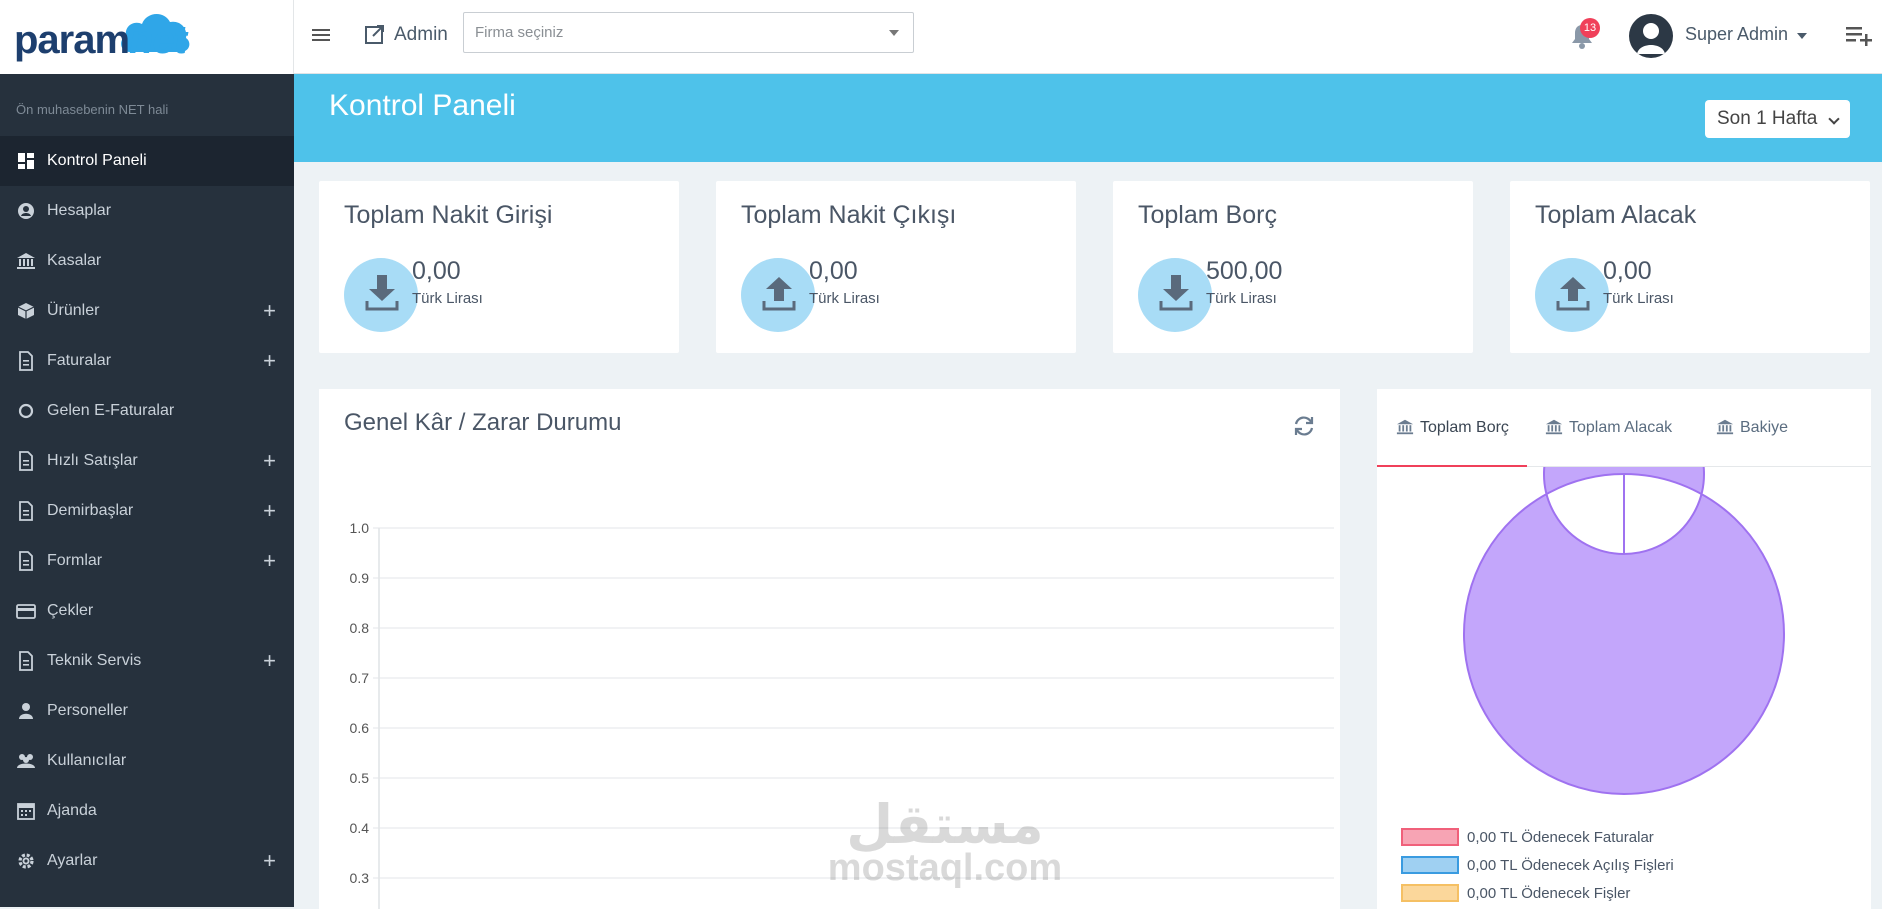 Image resolution: width=1882 pixels, height=909 pixels. I want to click on y-tick-label: 0.9, so click(360, 578).